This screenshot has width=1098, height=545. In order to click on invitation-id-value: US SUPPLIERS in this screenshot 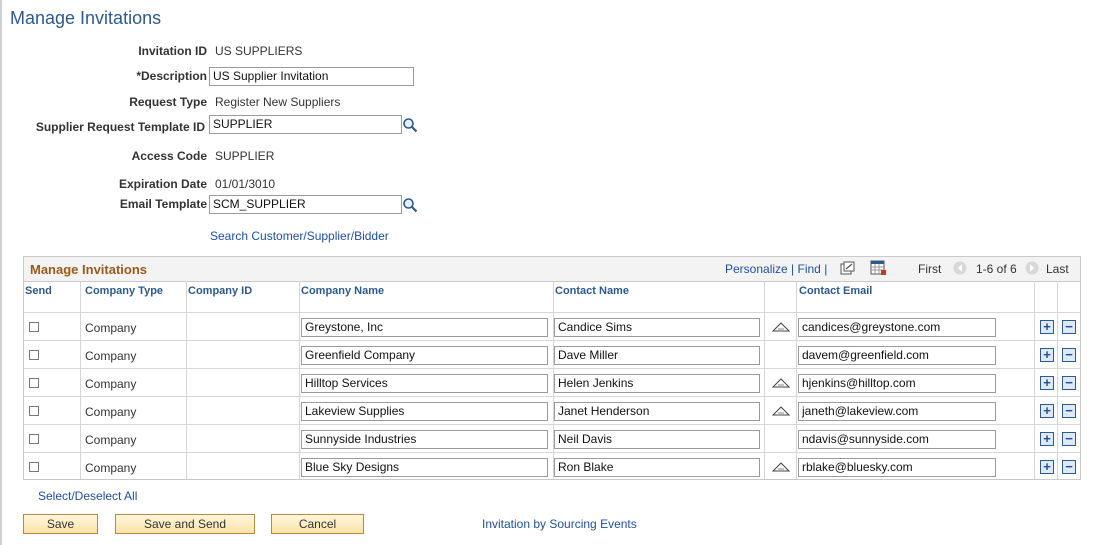, I will do `click(259, 51)`.